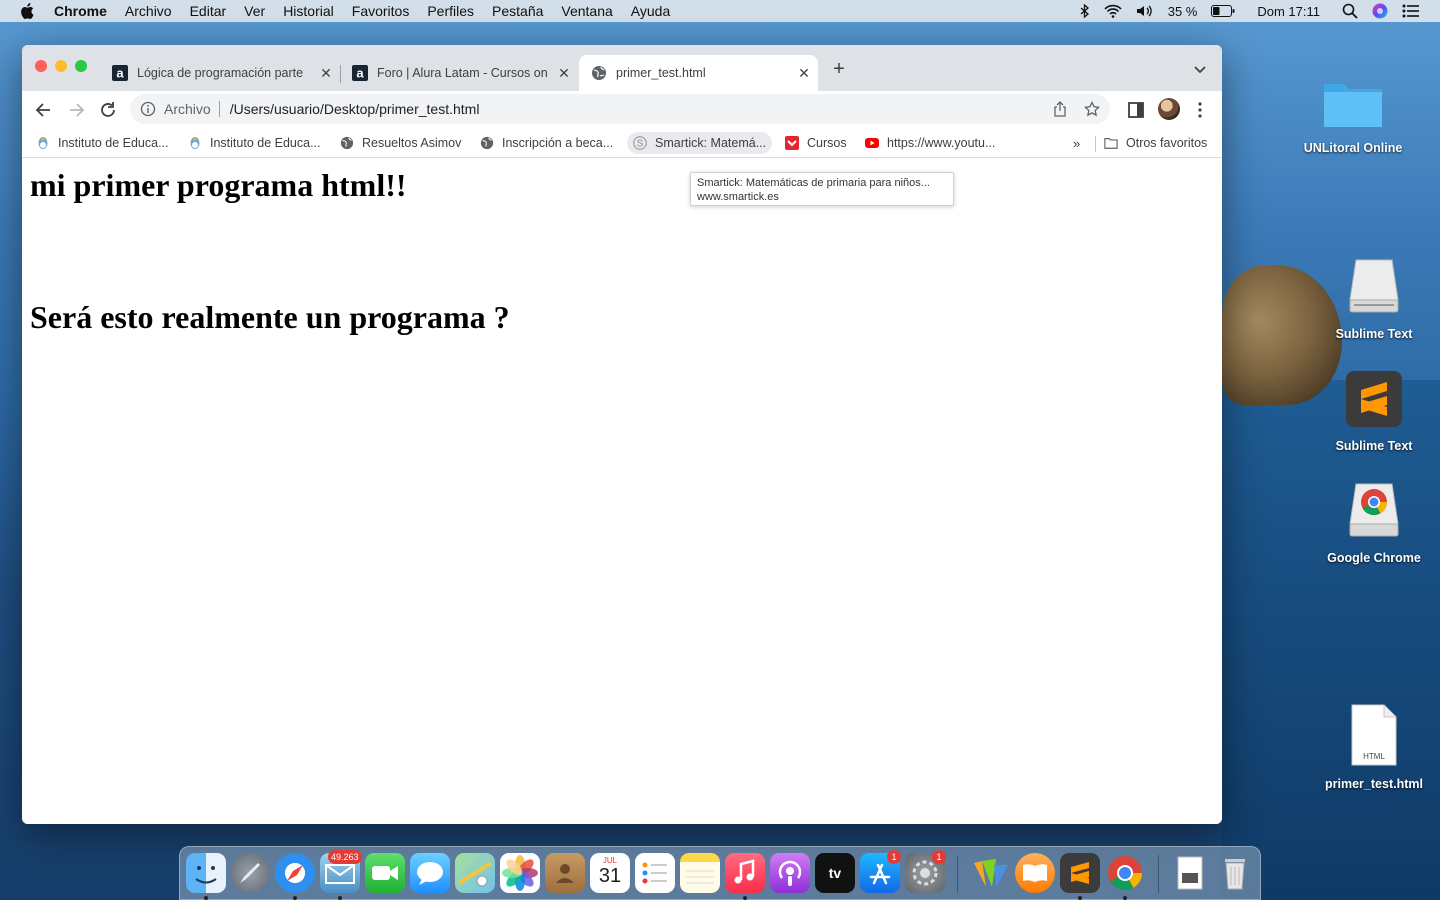 This screenshot has width=1440, height=900. Describe the element at coordinates (1200, 69) in the screenshot. I see `chevron-down-icon` at that location.